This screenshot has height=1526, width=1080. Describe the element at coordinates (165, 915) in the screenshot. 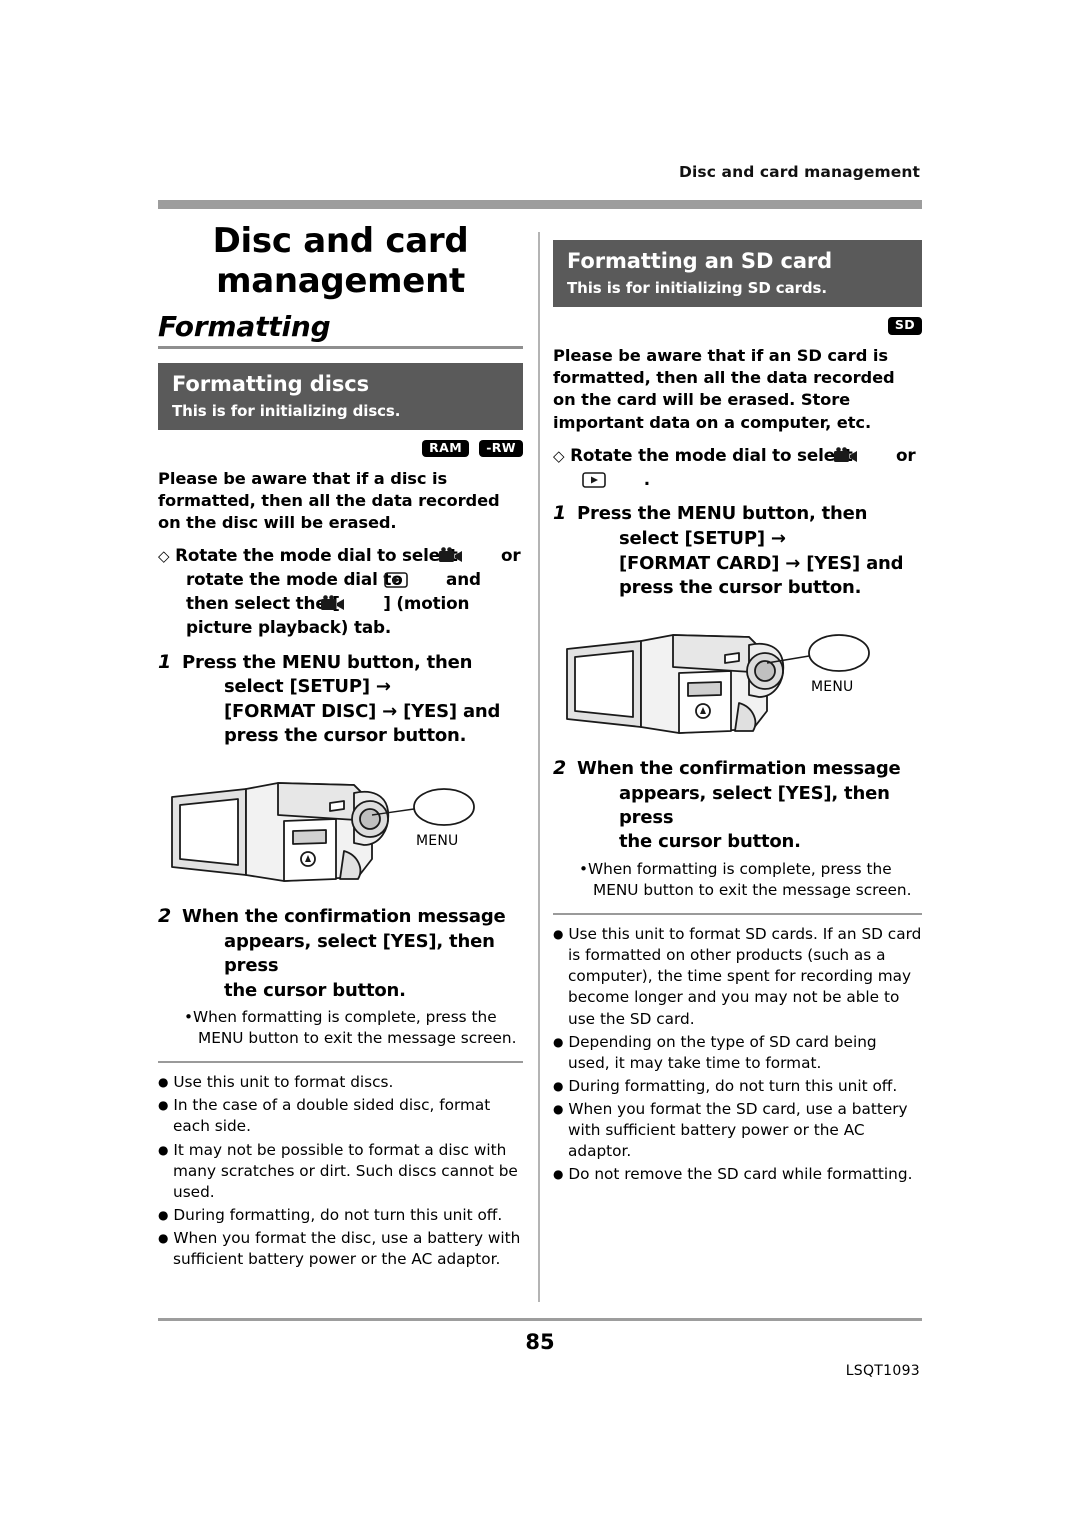

I see `left-step-2-number: 2` at that location.